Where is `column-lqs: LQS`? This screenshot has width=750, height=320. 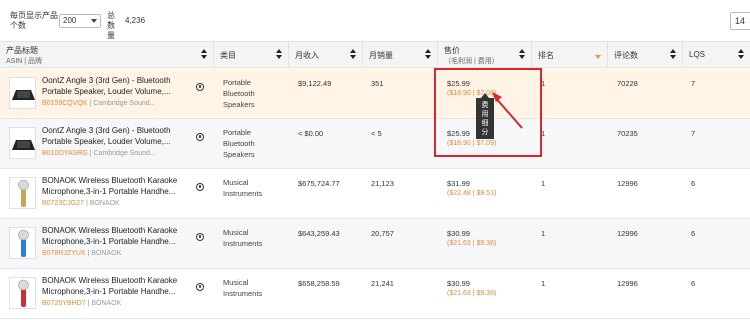 column-lqs: LQS is located at coordinates (716, 54).